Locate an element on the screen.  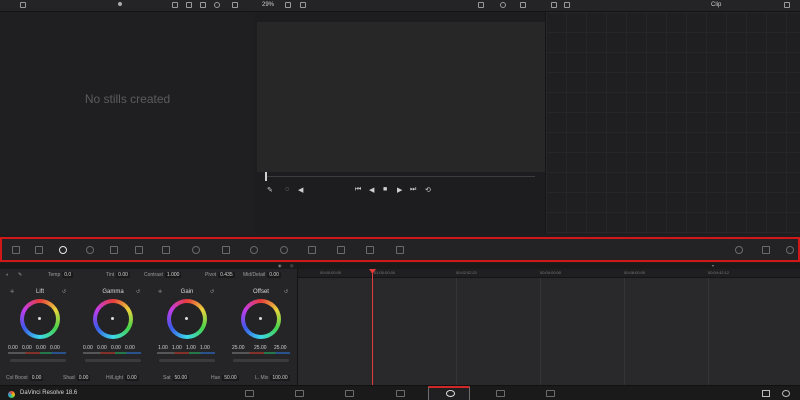
motion-effects-icon is located at coordinates (139, 250).